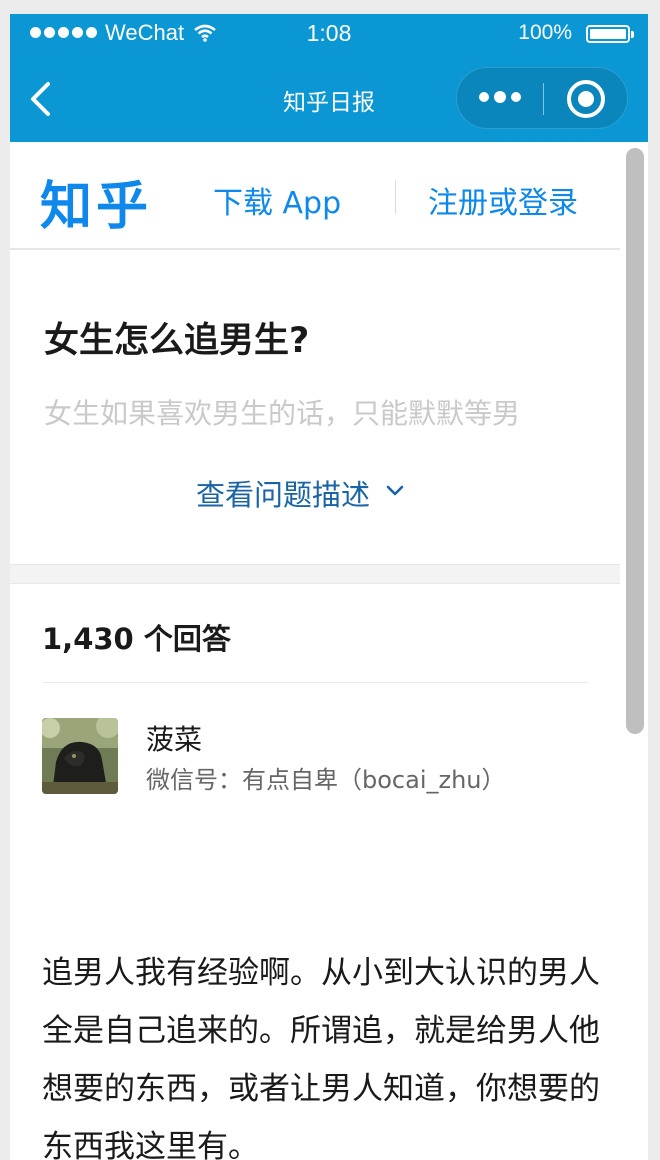  Describe the element at coordinates (283, 495) in the screenshot. I see `expand-description-label: 查看问题描述` at that location.